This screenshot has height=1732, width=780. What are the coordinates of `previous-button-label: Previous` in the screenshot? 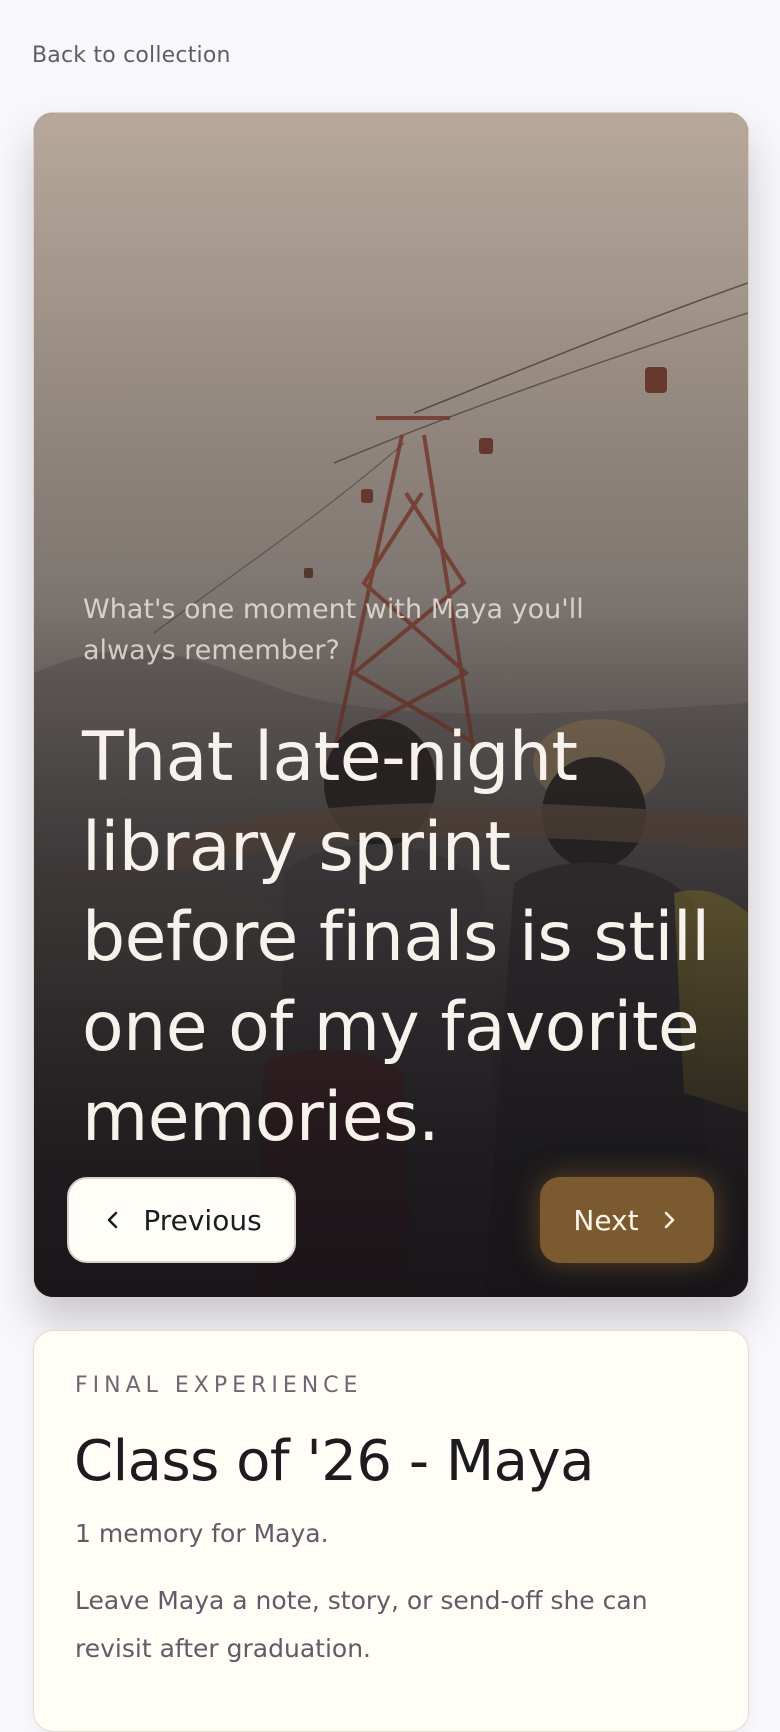 It's located at (202, 1220).